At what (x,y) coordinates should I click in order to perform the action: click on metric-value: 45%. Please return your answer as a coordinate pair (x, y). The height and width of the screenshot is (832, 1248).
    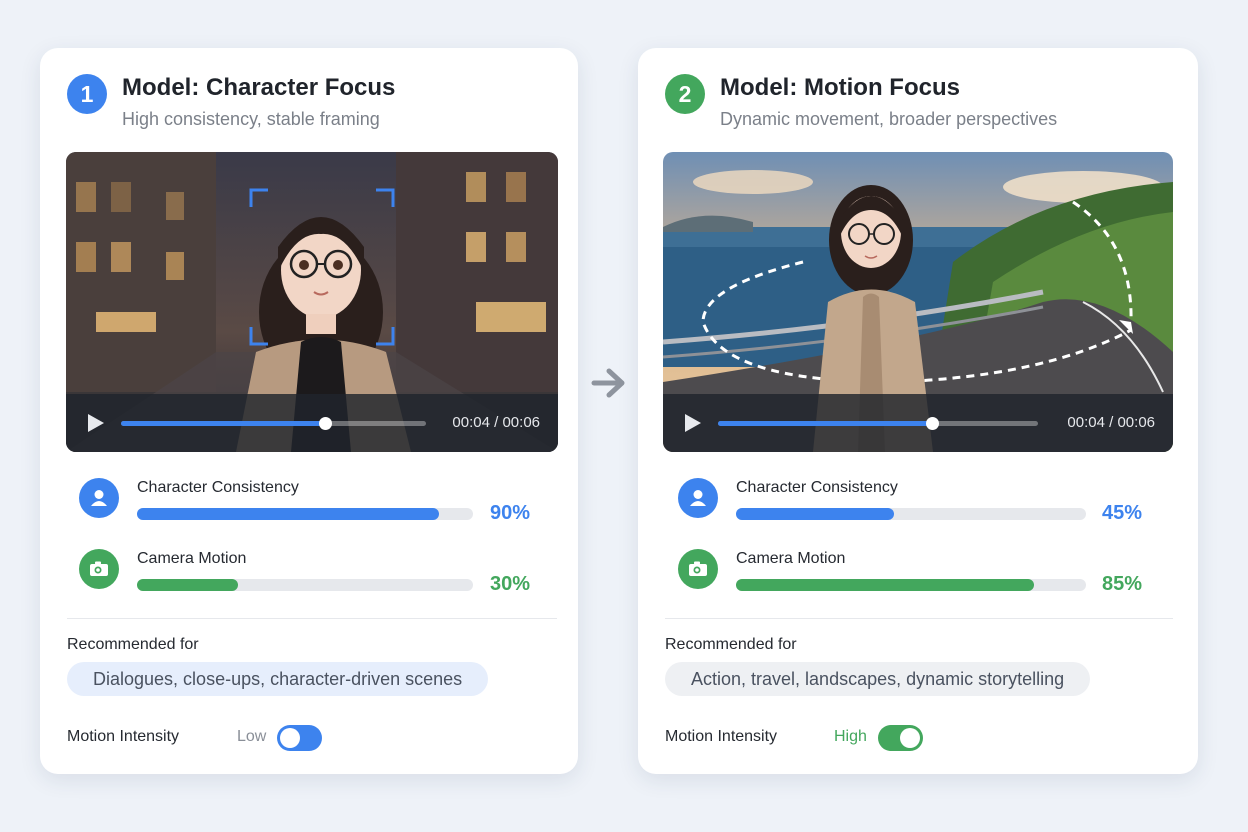
    Looking at the image, I should click on (1122, 513).